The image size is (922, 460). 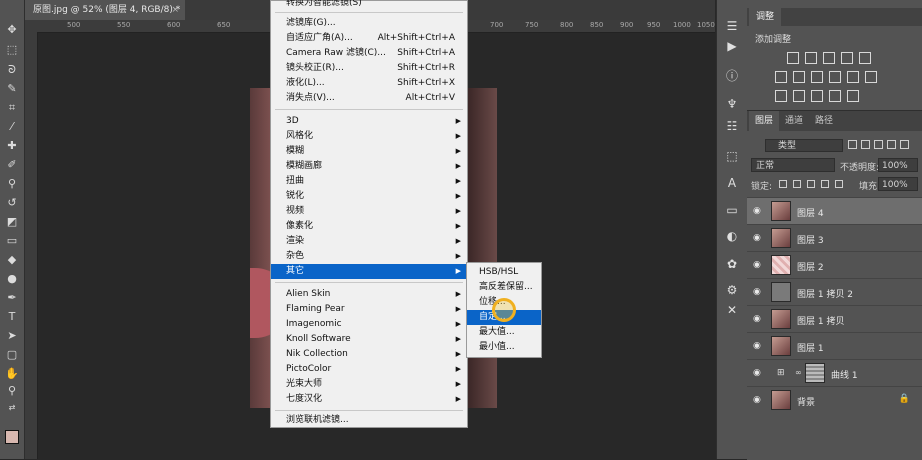 I want to click on history-brush-tool-icon: ↺, so click(x=12, y=203).